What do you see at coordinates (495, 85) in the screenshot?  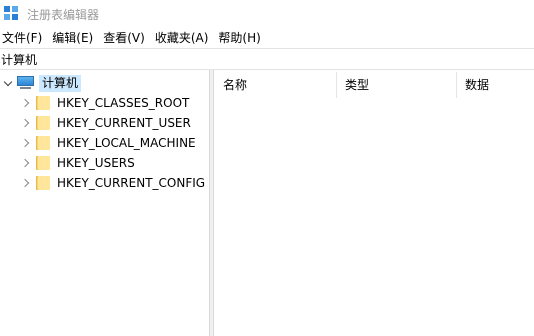 I see `column-header-data: 数据` at bounding box center [495, 85].